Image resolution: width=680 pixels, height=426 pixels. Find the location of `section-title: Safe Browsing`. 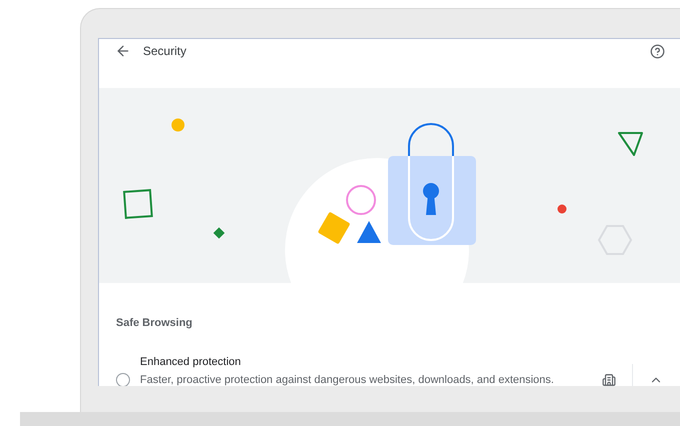

section-title: Safe Browsing is located at coordinates (155, 323).